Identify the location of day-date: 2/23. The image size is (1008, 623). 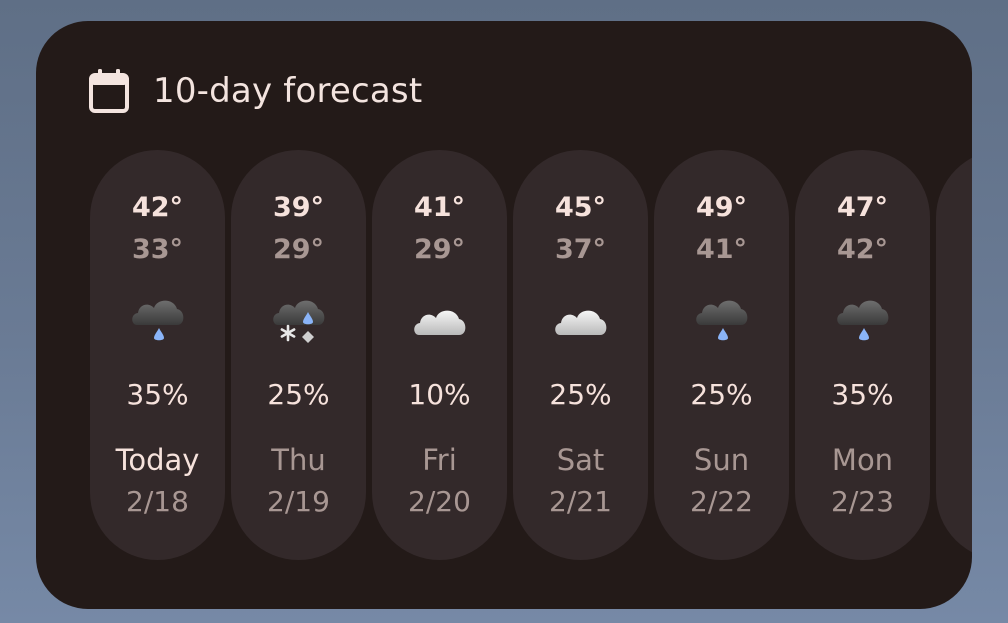
(862, 501).